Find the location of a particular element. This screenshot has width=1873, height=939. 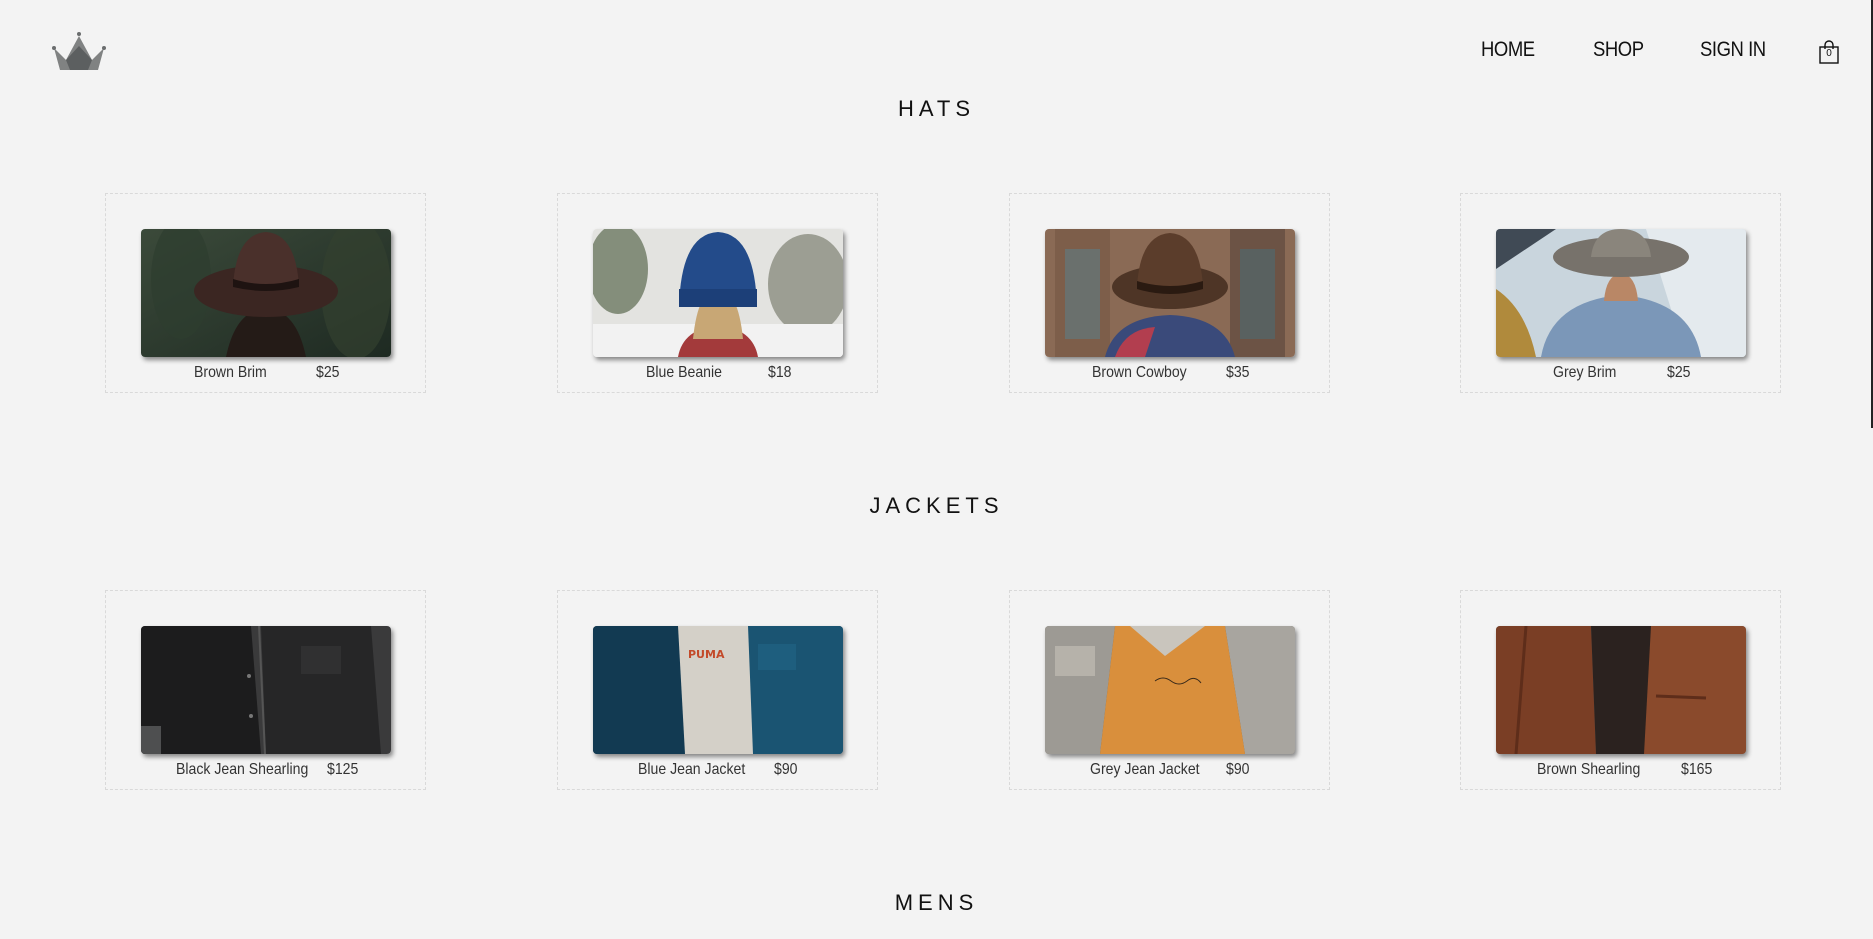

product-card: Blue Beanie $18 is located at coordinates (717, 293).